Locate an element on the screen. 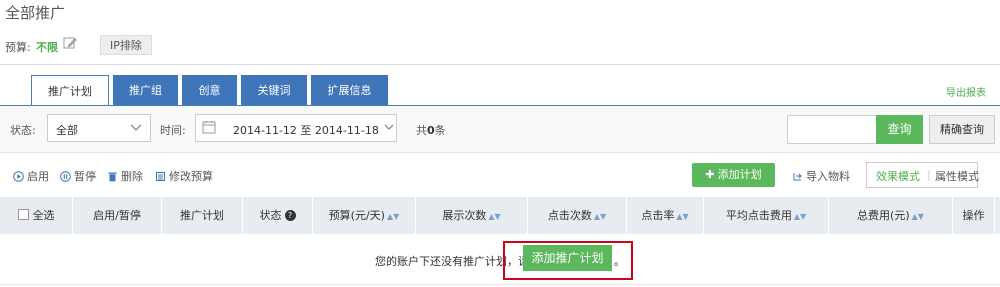  column-budget: 预算(元/天) ▲▼ is located at coordinates (364, 215).